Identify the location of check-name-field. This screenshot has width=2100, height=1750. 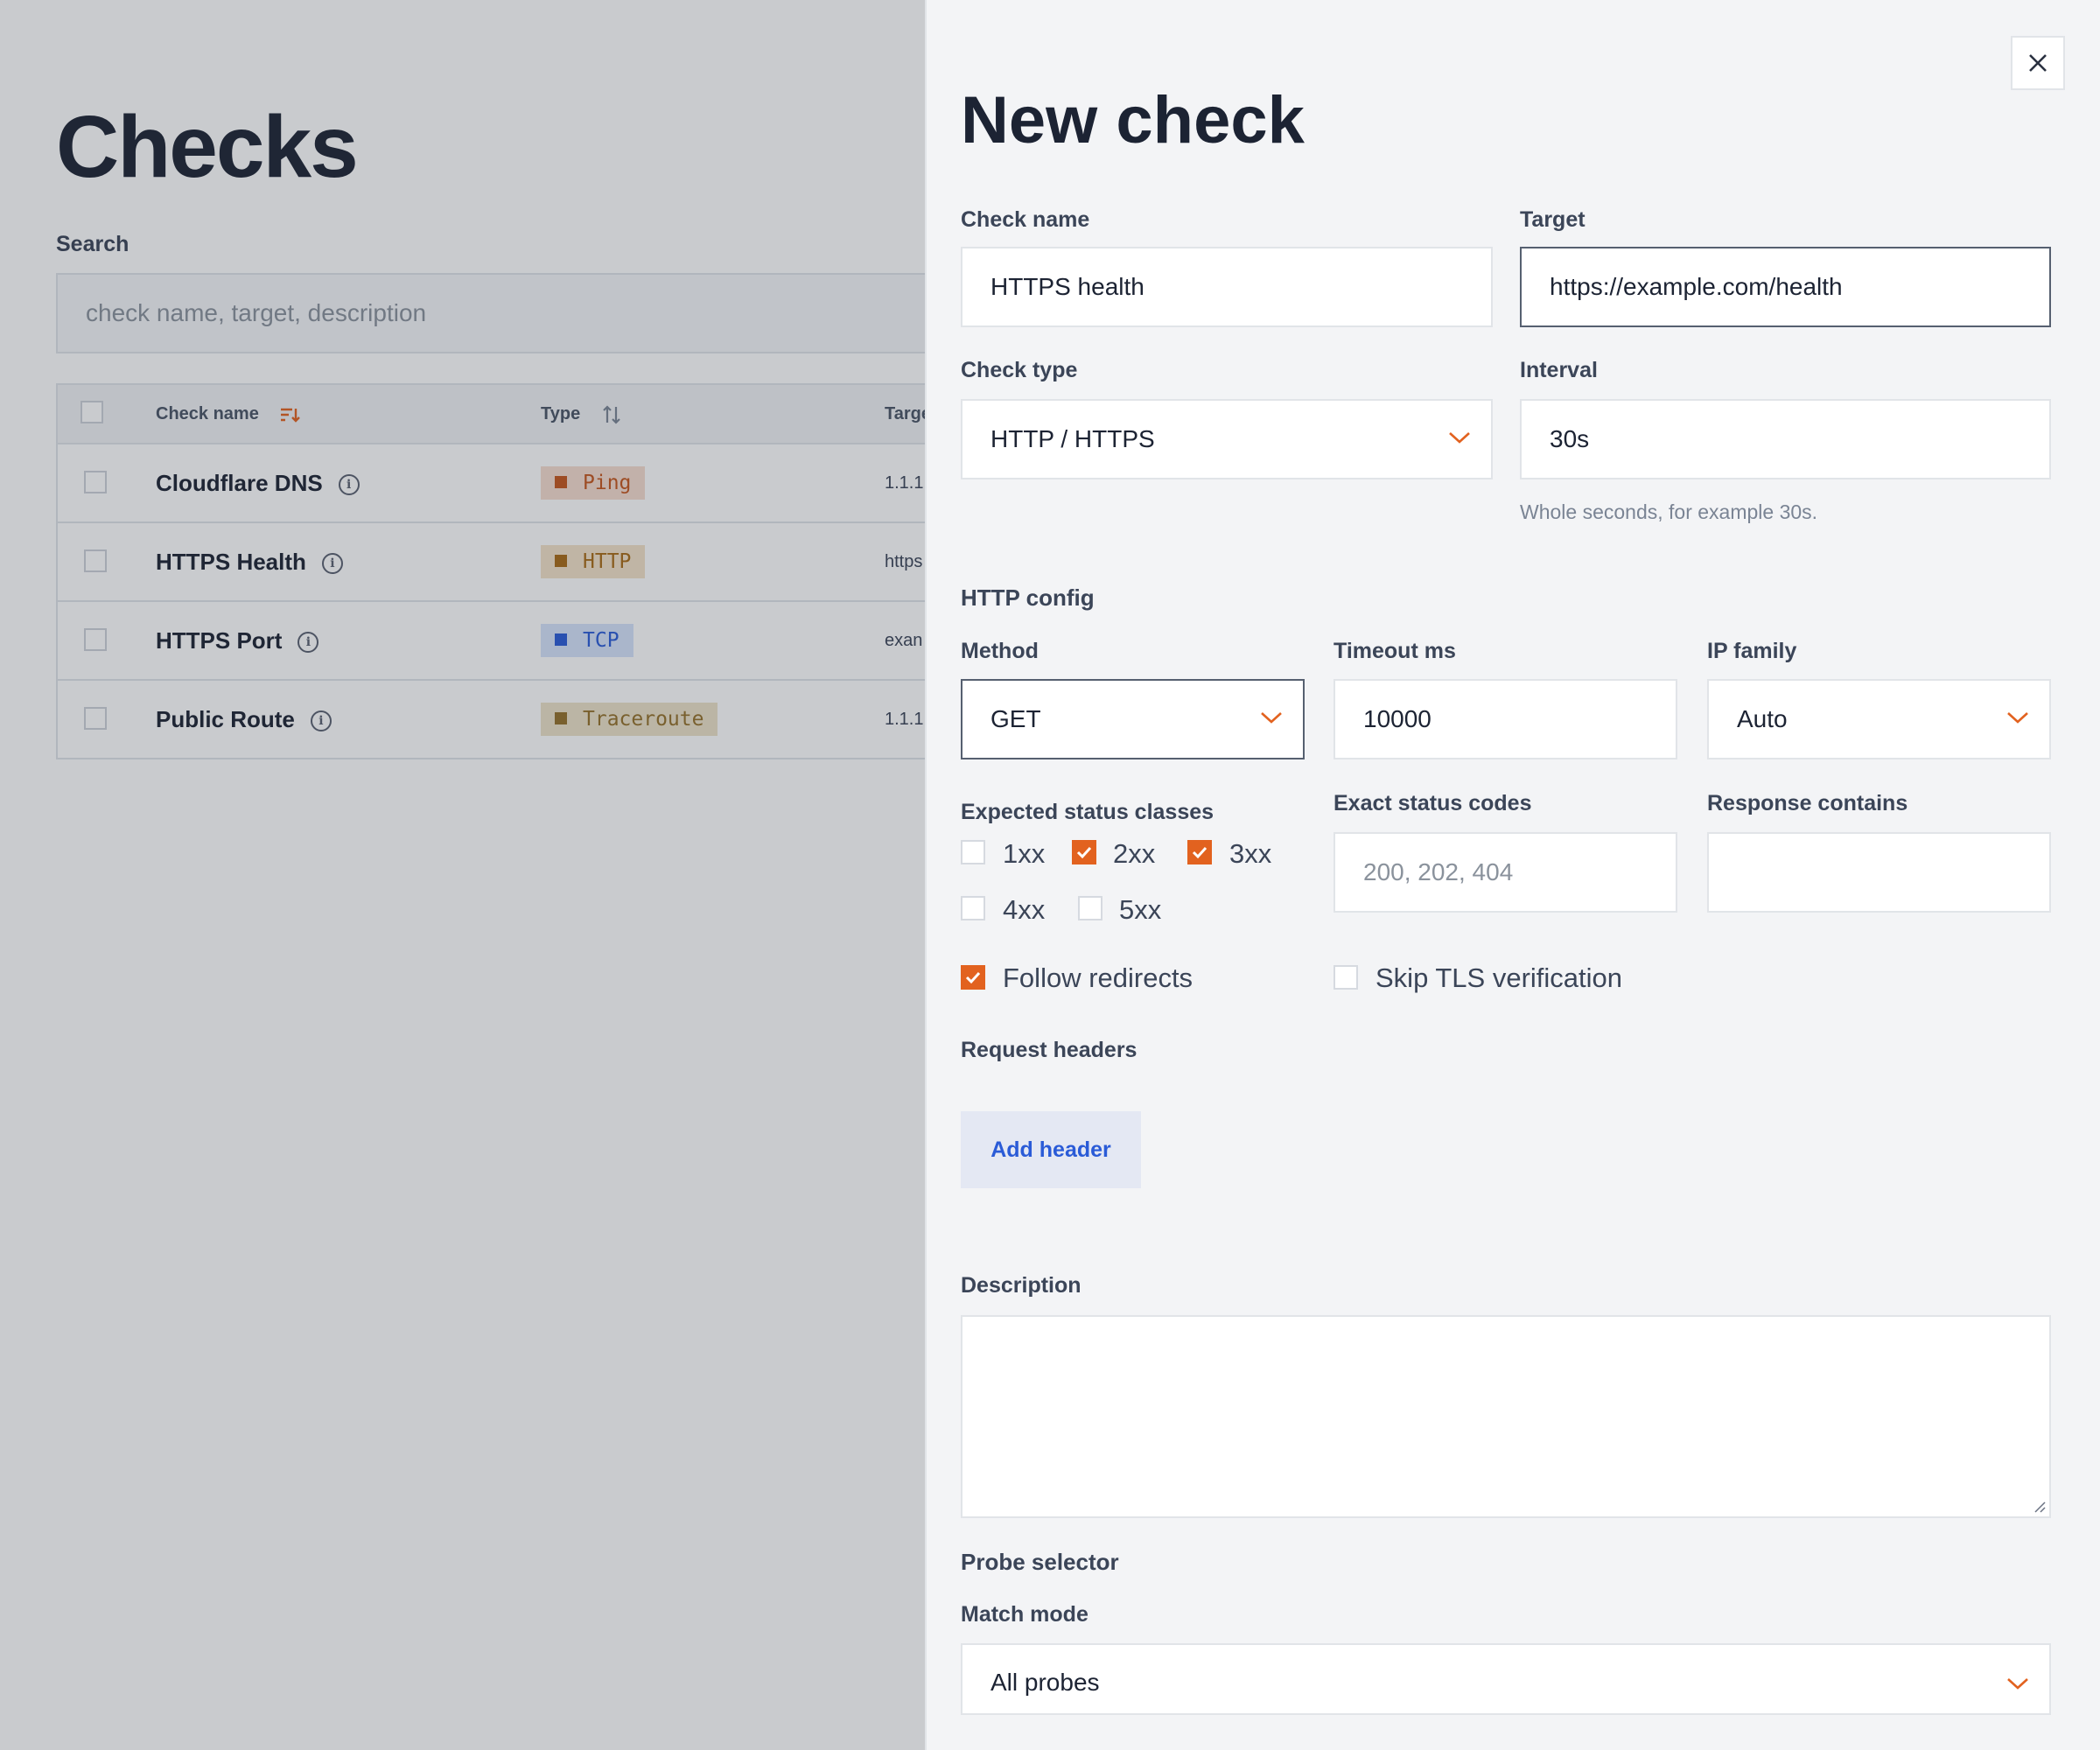
(1227, 287).